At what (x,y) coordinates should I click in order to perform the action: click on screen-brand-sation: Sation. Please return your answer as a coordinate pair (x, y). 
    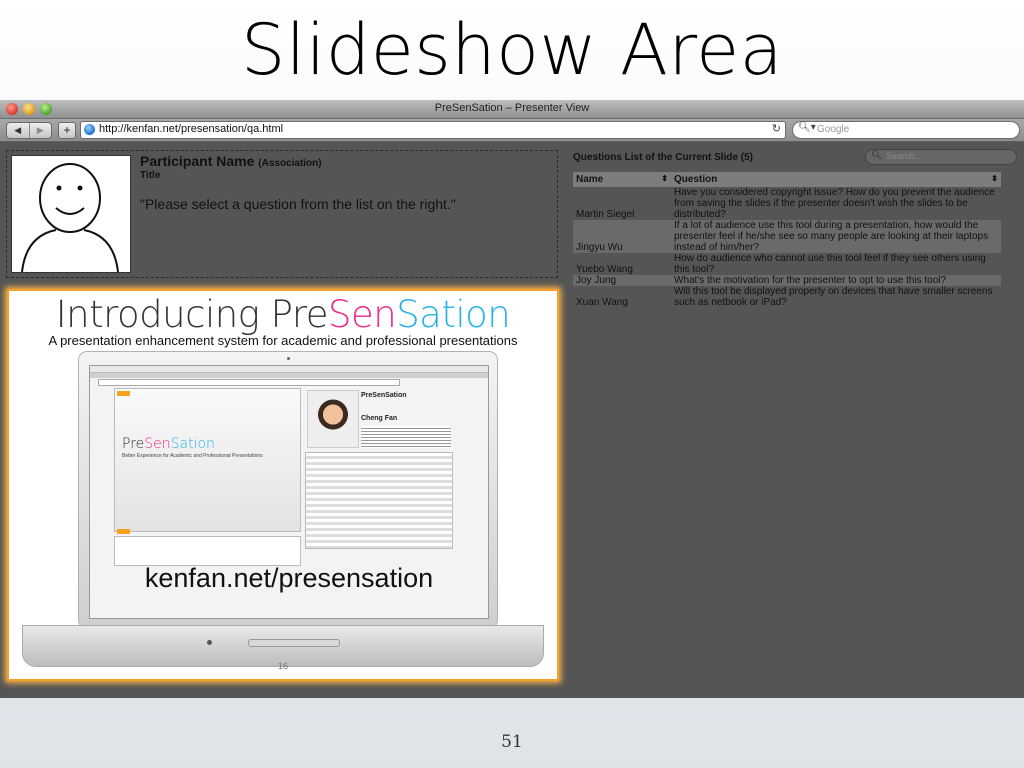
    Looking at the image, I should click on (192, 444).